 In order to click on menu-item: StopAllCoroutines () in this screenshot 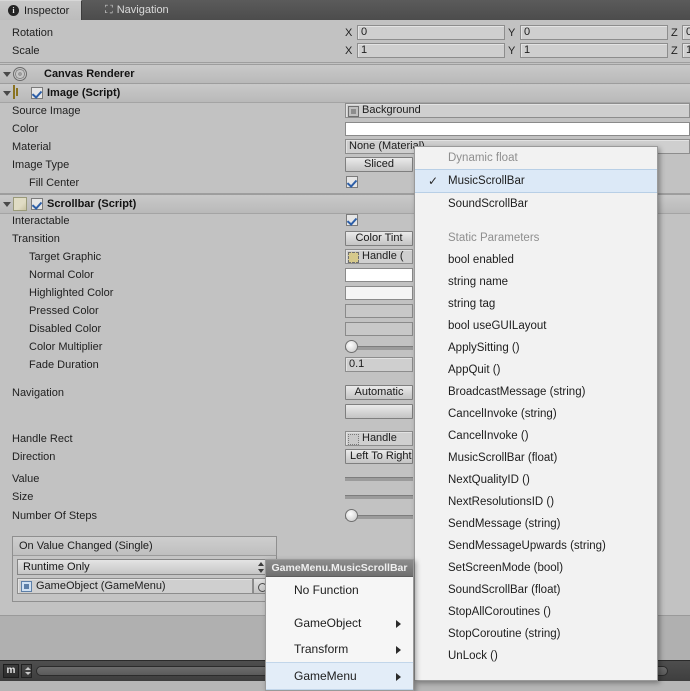, I will do `click(536, 612)`.